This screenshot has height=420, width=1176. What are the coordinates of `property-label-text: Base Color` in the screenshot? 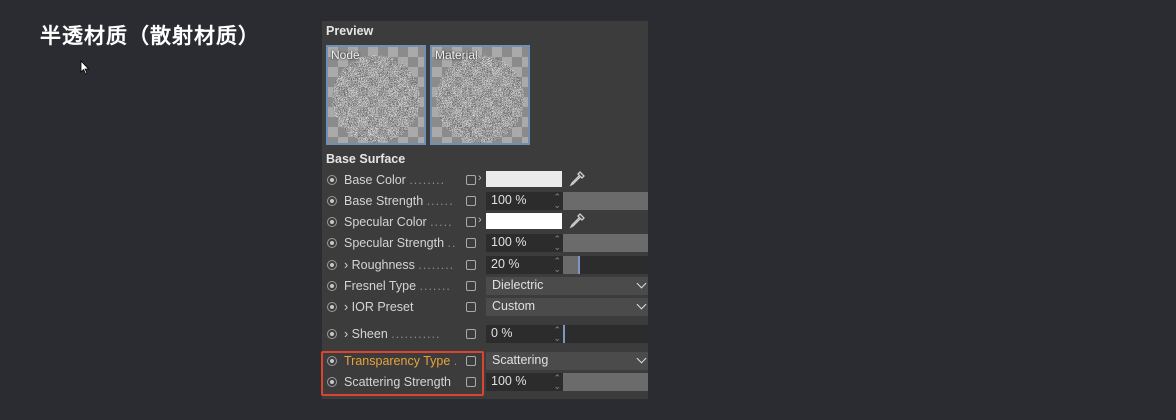 It's located at (375, 180).